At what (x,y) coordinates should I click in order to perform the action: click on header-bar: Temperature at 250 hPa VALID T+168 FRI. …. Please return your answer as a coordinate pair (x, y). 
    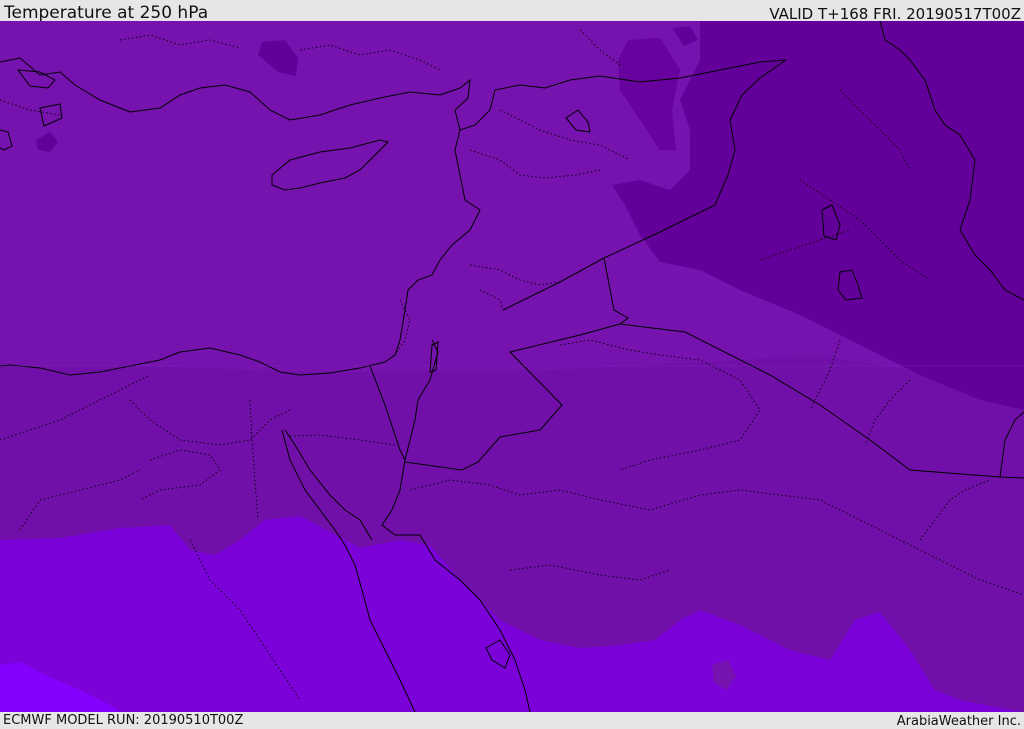
    Looking at the image, I should click on (512, 11).